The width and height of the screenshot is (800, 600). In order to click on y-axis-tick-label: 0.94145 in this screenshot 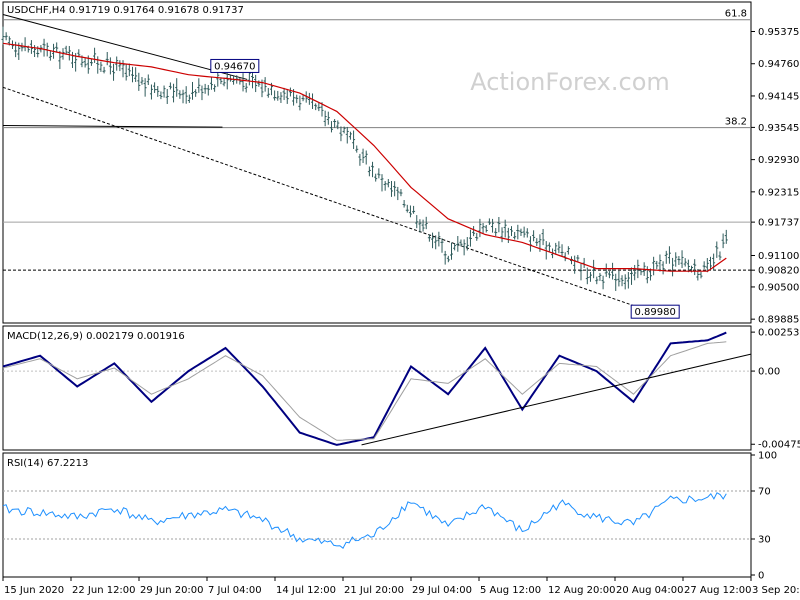, I will do `click(778, 96)`.